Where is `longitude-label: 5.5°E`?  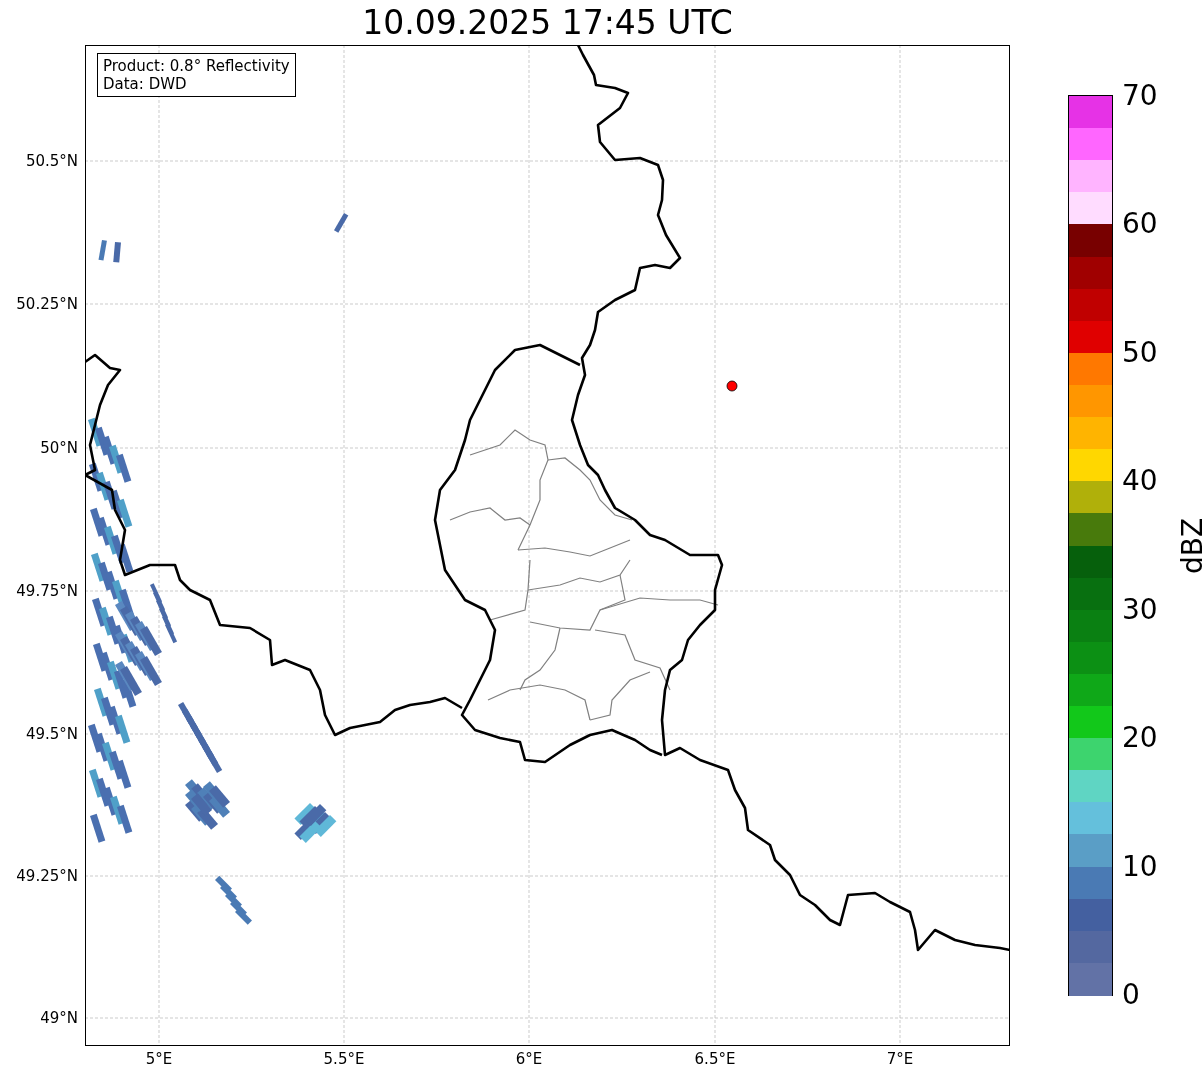 longitude-label: 5.5°E is located at coordinates (344, 1059).